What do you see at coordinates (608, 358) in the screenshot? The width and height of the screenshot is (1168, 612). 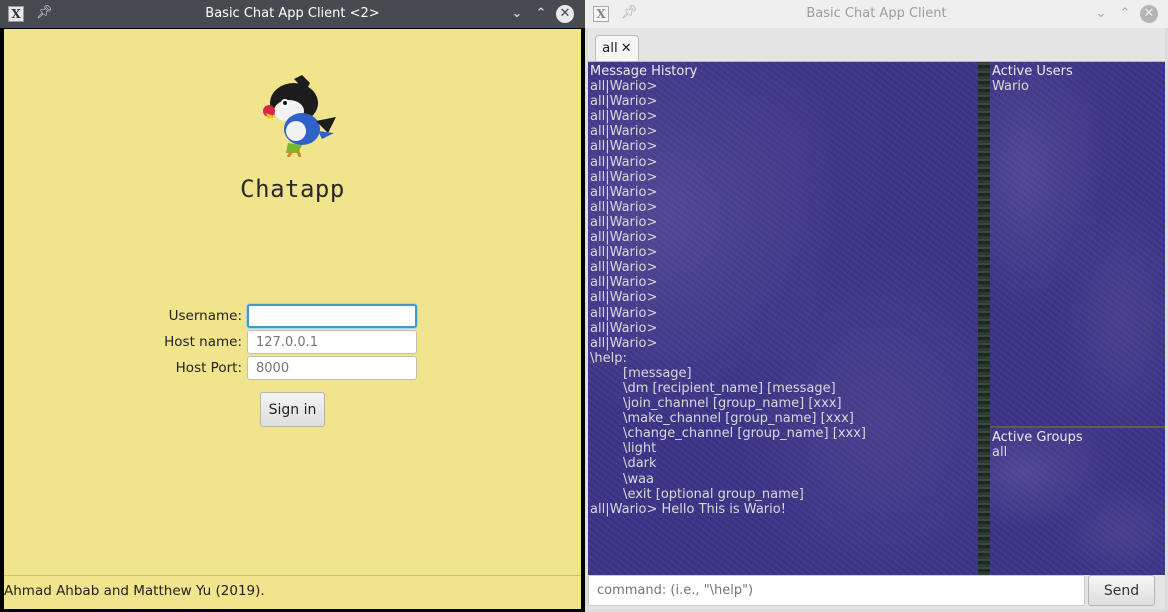 I see `message-line: \help:` at bounding box center [608, 358].